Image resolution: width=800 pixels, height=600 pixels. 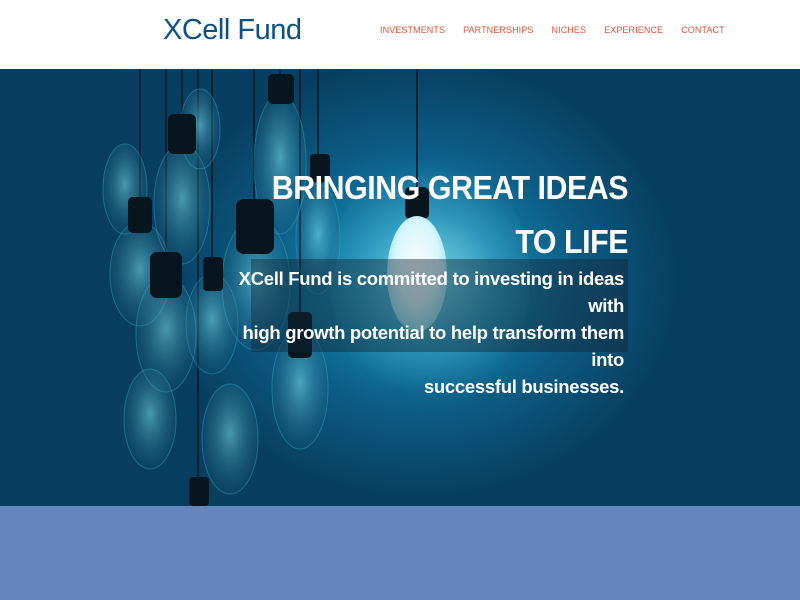 What do you see at coordinates (412, 30) in the screenshot?
I see `nav-investments: INVESTMENTS` at bounding box center [412, 30].